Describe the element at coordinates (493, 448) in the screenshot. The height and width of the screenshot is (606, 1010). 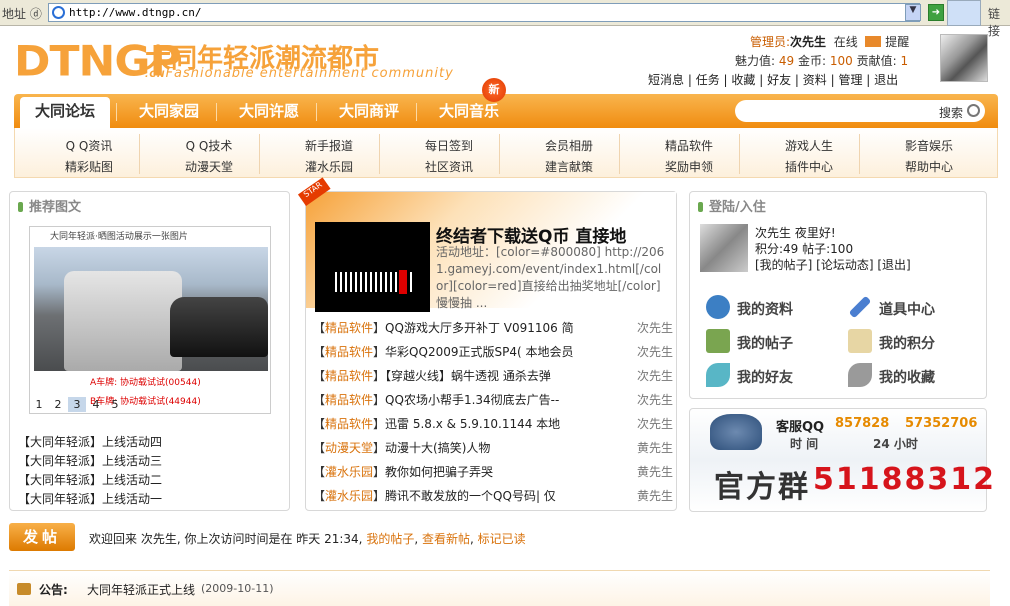
I see `list-item: 【动漫天堂】动漫十大(搞笑)人物 黄先生` at that location.